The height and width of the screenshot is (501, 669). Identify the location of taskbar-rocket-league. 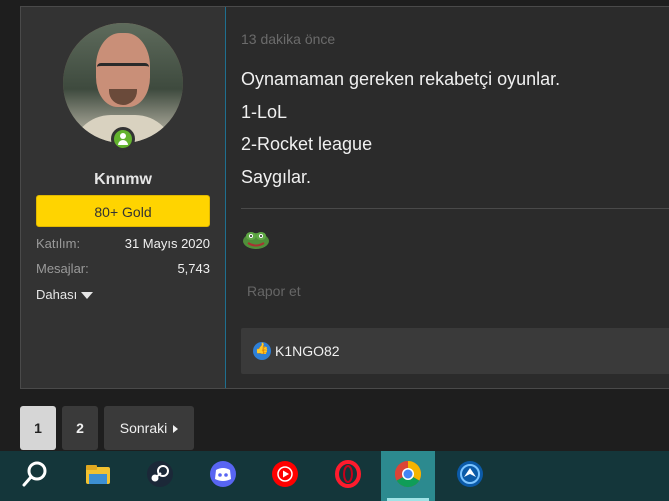
(470, 476).